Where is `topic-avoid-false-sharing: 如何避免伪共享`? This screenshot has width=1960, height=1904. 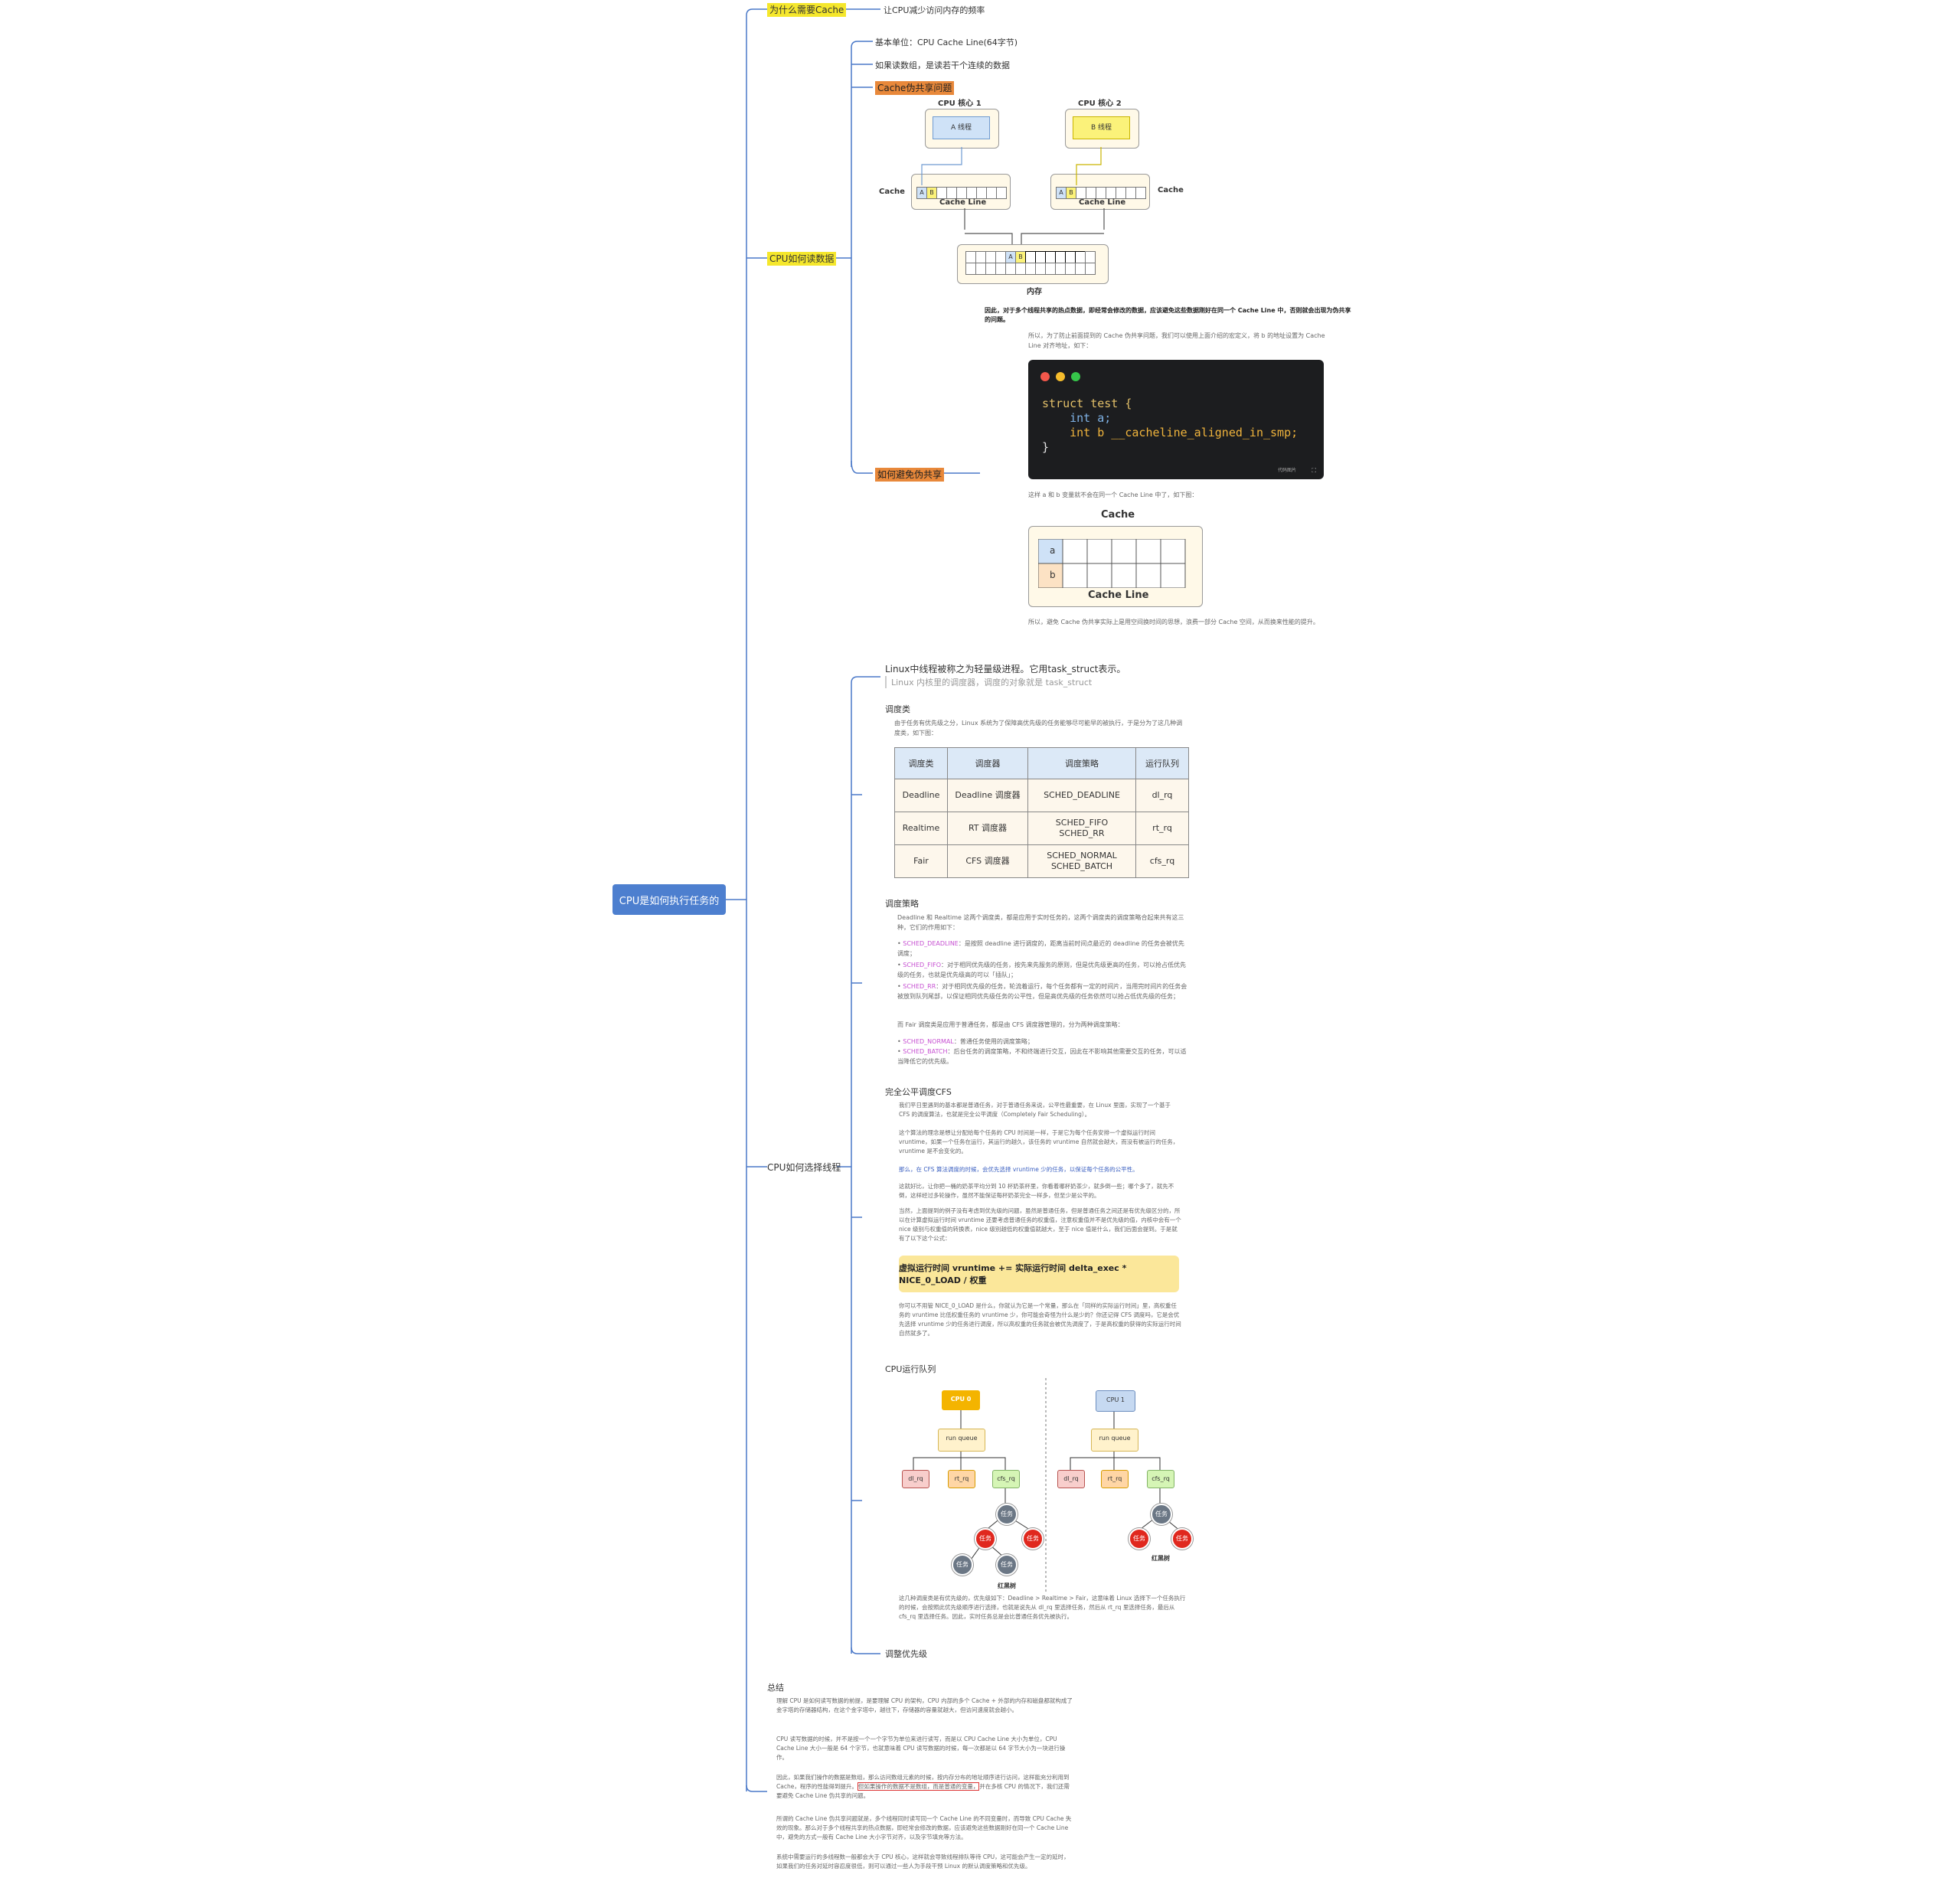 topic-avoid-false-sharing: 如何避免伪共享 is located at coordinates (910, 475).